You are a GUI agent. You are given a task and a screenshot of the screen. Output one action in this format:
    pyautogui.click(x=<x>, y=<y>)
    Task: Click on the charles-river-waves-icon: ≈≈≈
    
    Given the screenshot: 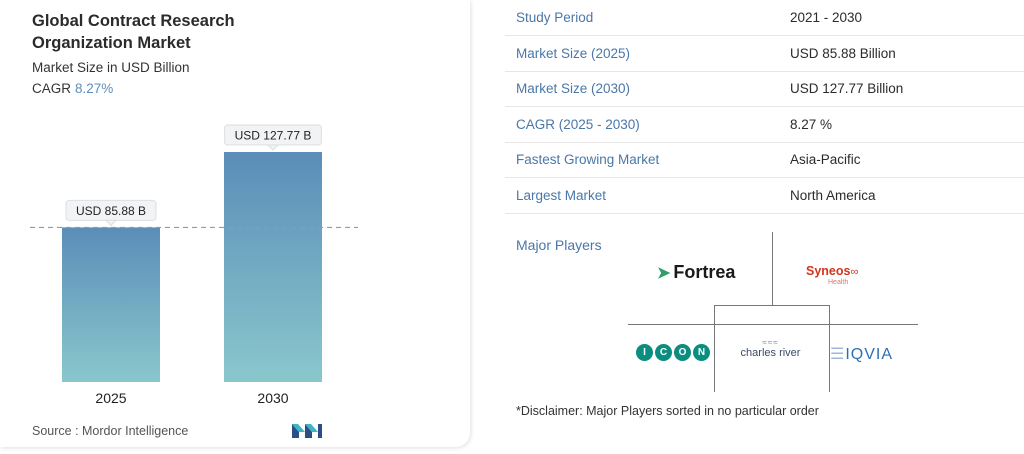 What is the action you would take?
    pyautogui.click(x=770, y=342)
    